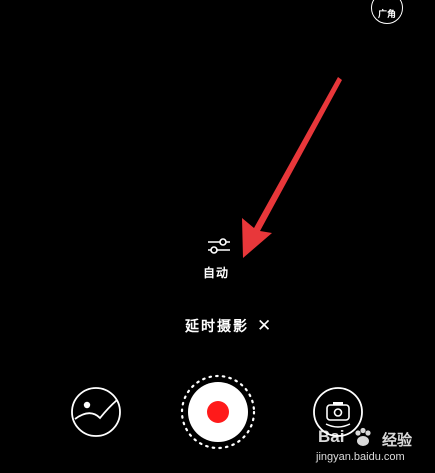 Image resolution: width=435 pixels, height=473 pixels. What do you see at coordinates (264, 326) in the screenshot?
I see `close-mode-icon: ✕` at bounding box center [264, 326].